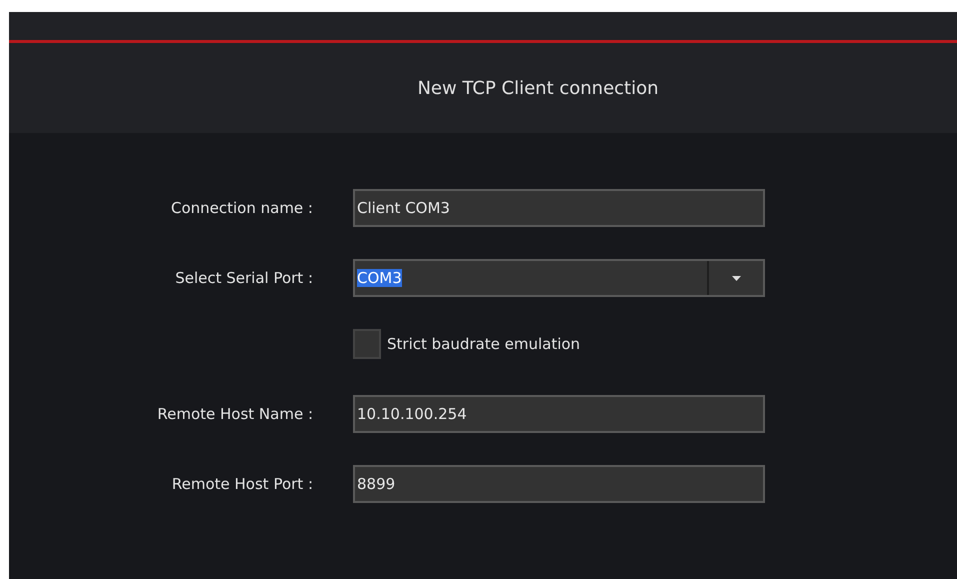 The image size is (957, 579). I want to click on field-label: Remote Host Port :, so click(242, 484).